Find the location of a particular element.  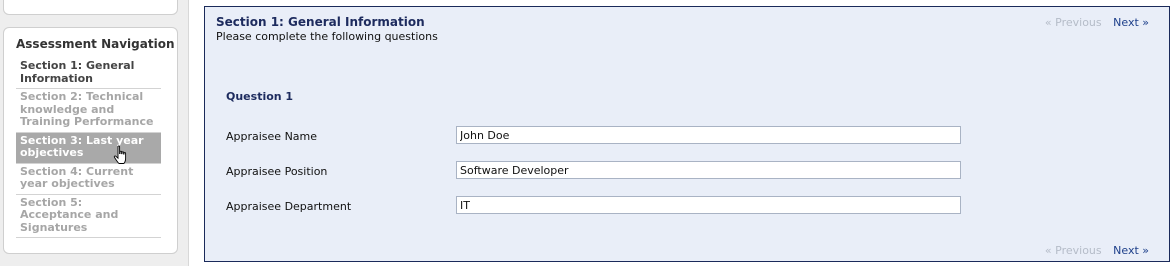

question-title: Question 1 is located at coordinates (260, 96).